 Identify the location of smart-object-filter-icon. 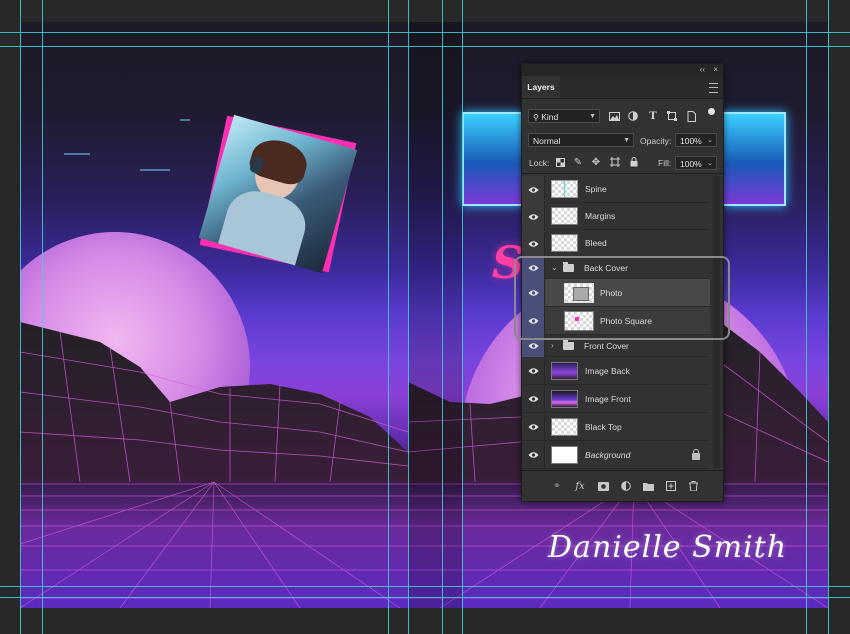
(691, 116).